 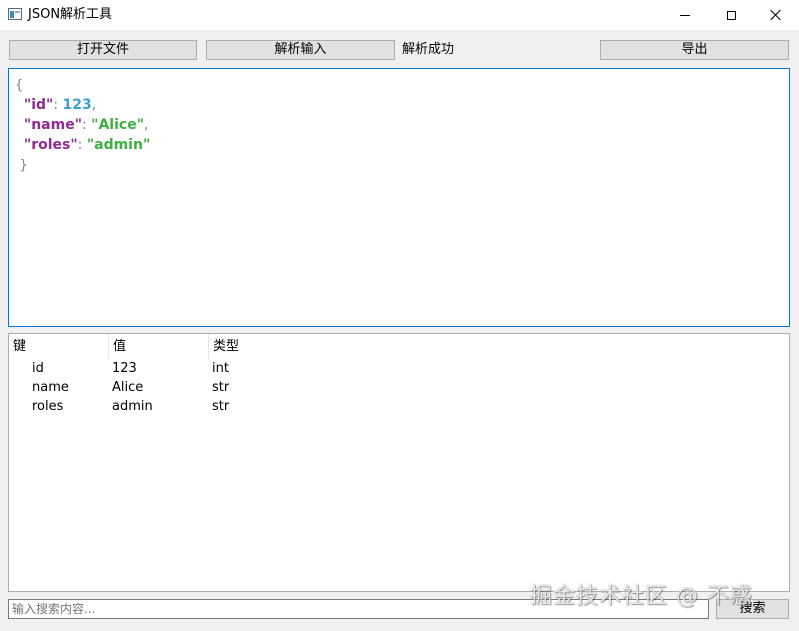 What do you see at coordinates (38, 105) in the screenshot?
I see `json-key: "id"` at bounding box center [38, 105].